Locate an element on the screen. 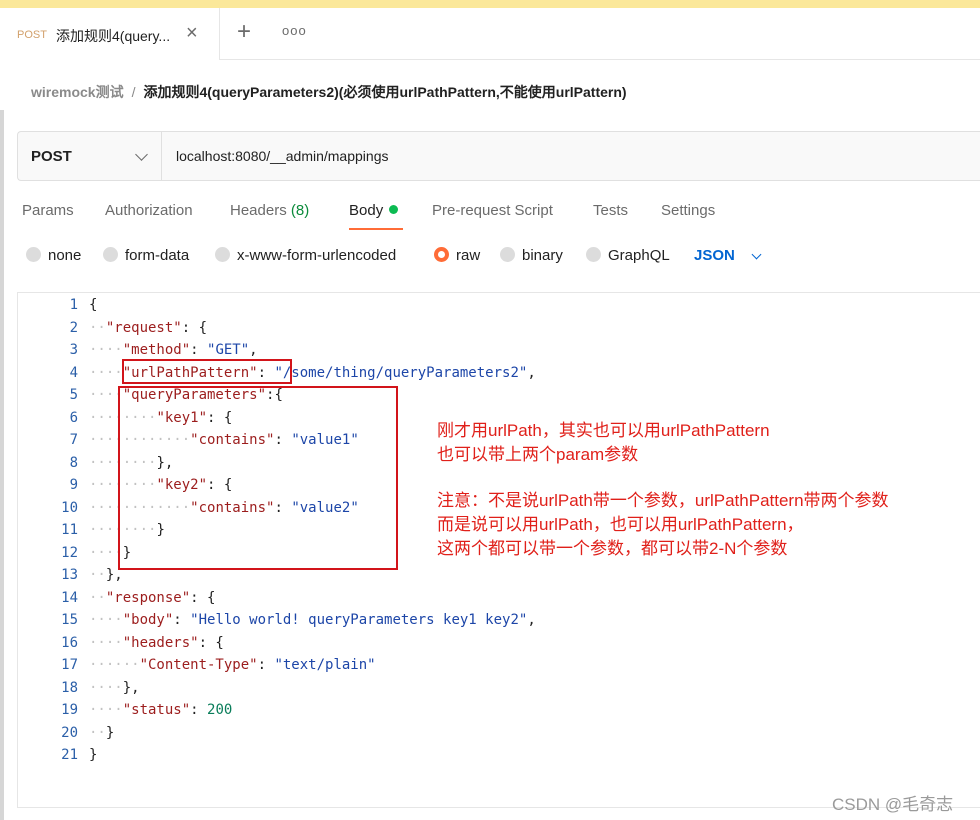 This screenshot has width=980, height=820. tab-headers-label: Headers is located at coordinates (258, 210).